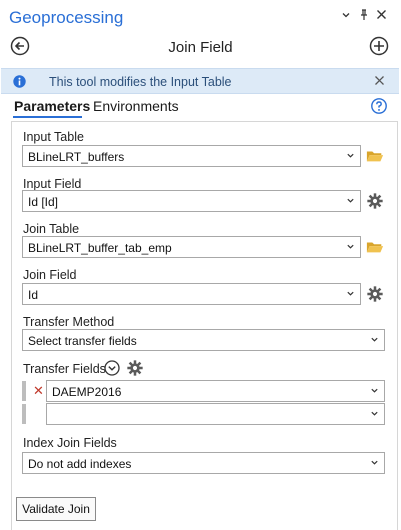 The height and width of the screenshot is (530, 401). Describe the element at coordinates (80, 464) in the screenshot. I see `index-join-fields-value: Do not add indexes` at that location.